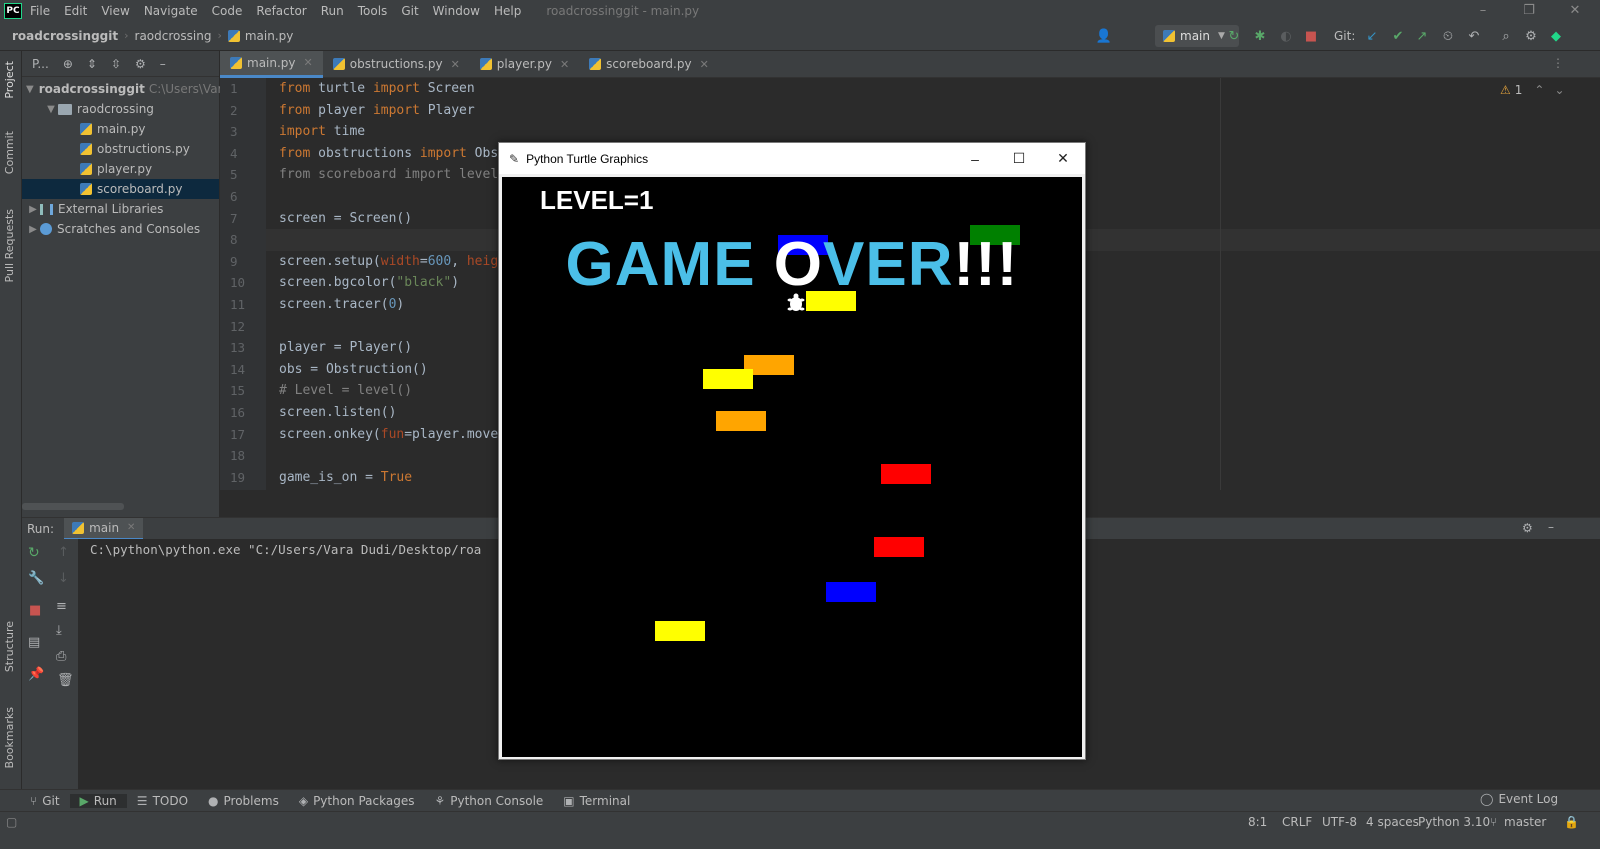 Image resolution: width=1600 pixels, height=849 pixels. I want to click on tree-folder: ▼ raodcrossing, so click(120, 109).